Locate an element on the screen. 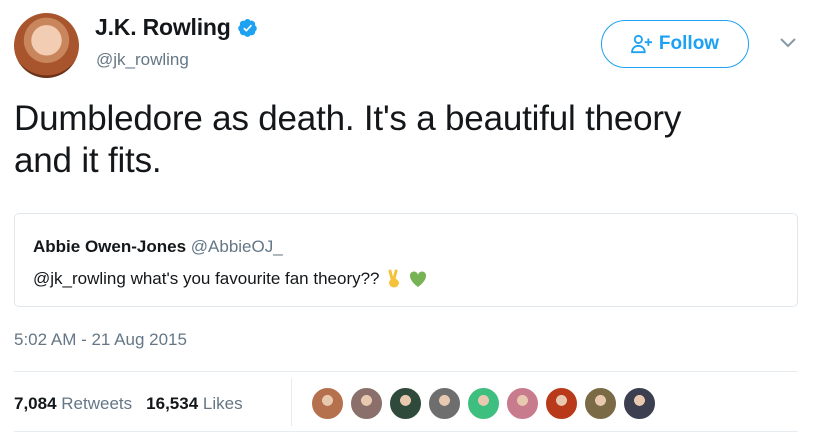 This screenshot has width=833, height=435. green-heart-emoji-icon is located at coordinates (417, 279).